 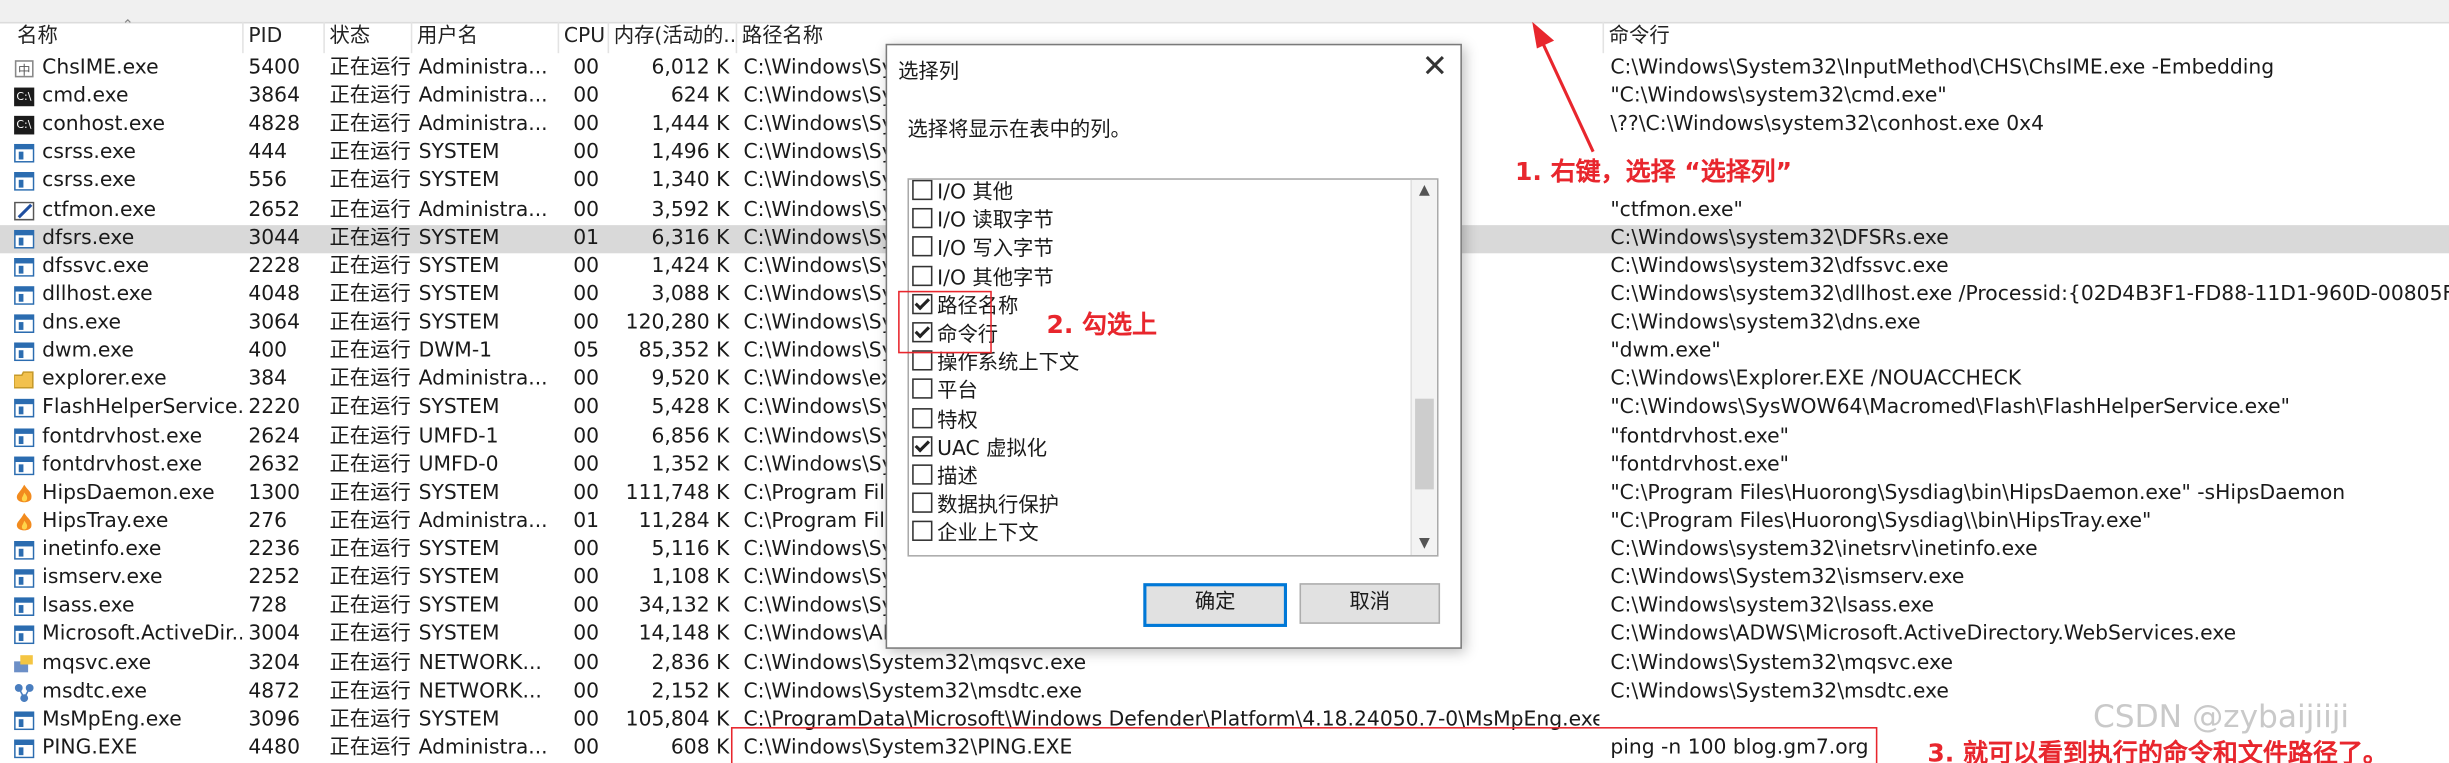 I want to click on scroll-up-icon: ▲, so click(x=1424, y=191).